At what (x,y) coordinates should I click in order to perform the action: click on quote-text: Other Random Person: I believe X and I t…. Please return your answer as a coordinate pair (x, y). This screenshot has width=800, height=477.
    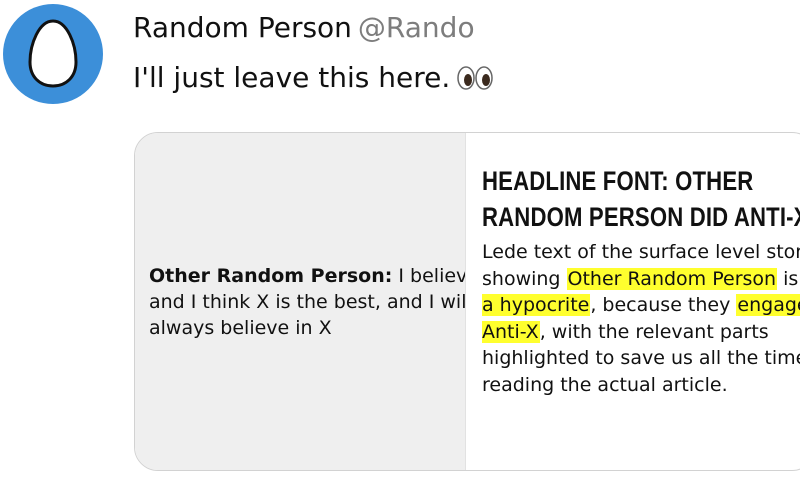
    Looking at the image, I should click on (307, 302).